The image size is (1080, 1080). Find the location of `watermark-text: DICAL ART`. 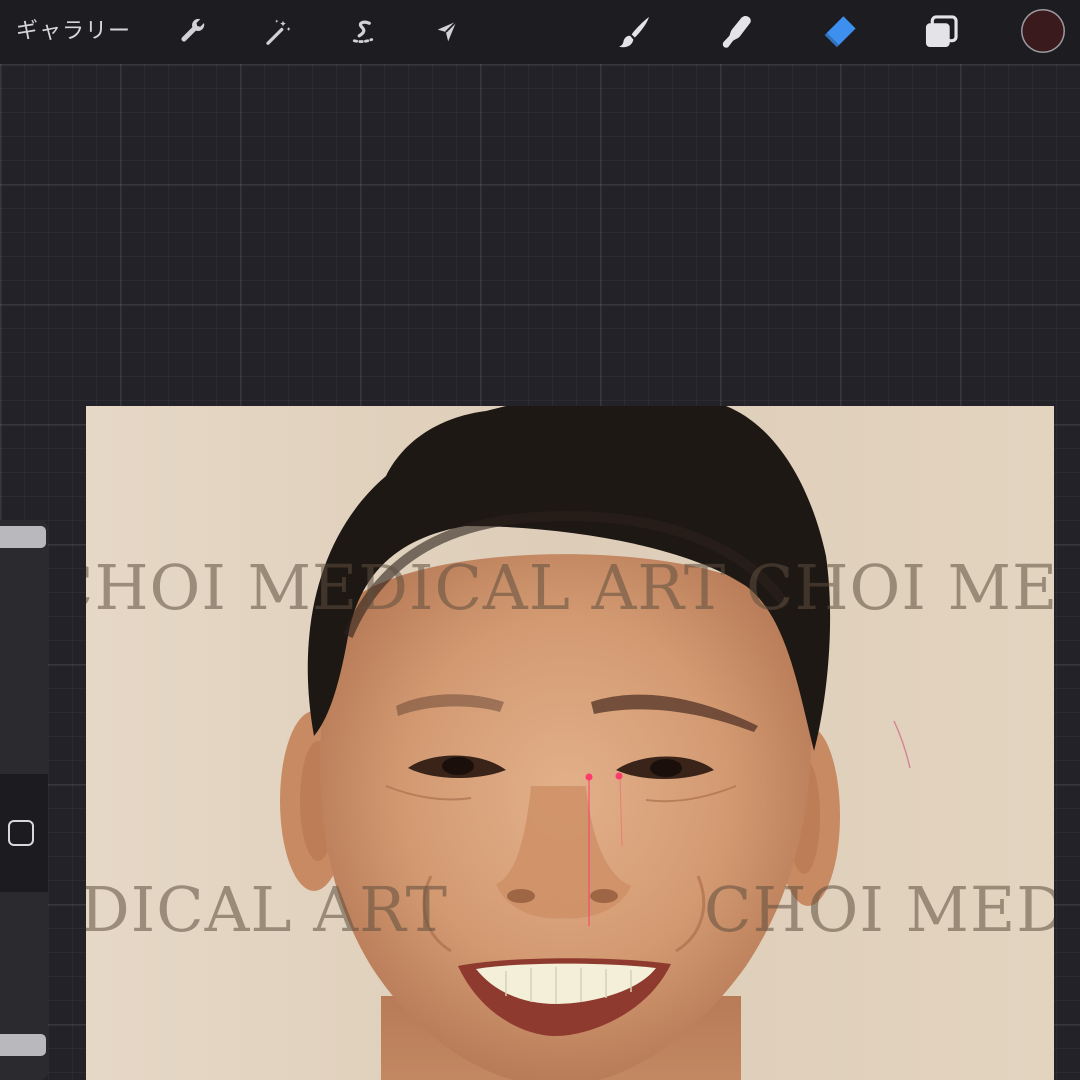

watermark-text: DICAL ART is located at coordinates (267, 909).